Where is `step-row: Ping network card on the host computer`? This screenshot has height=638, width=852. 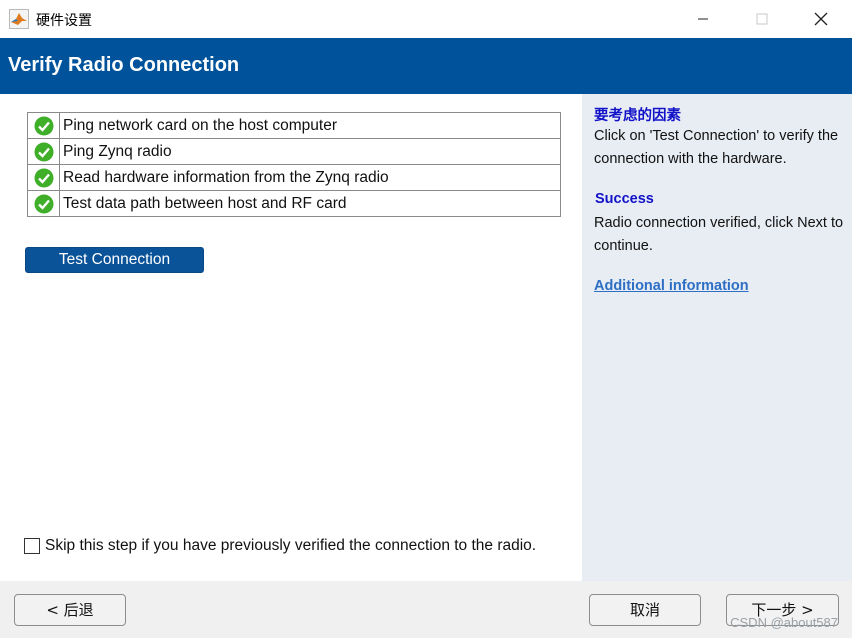 step-row: Ping network card on the host computer is located at coordinates (294, 126).